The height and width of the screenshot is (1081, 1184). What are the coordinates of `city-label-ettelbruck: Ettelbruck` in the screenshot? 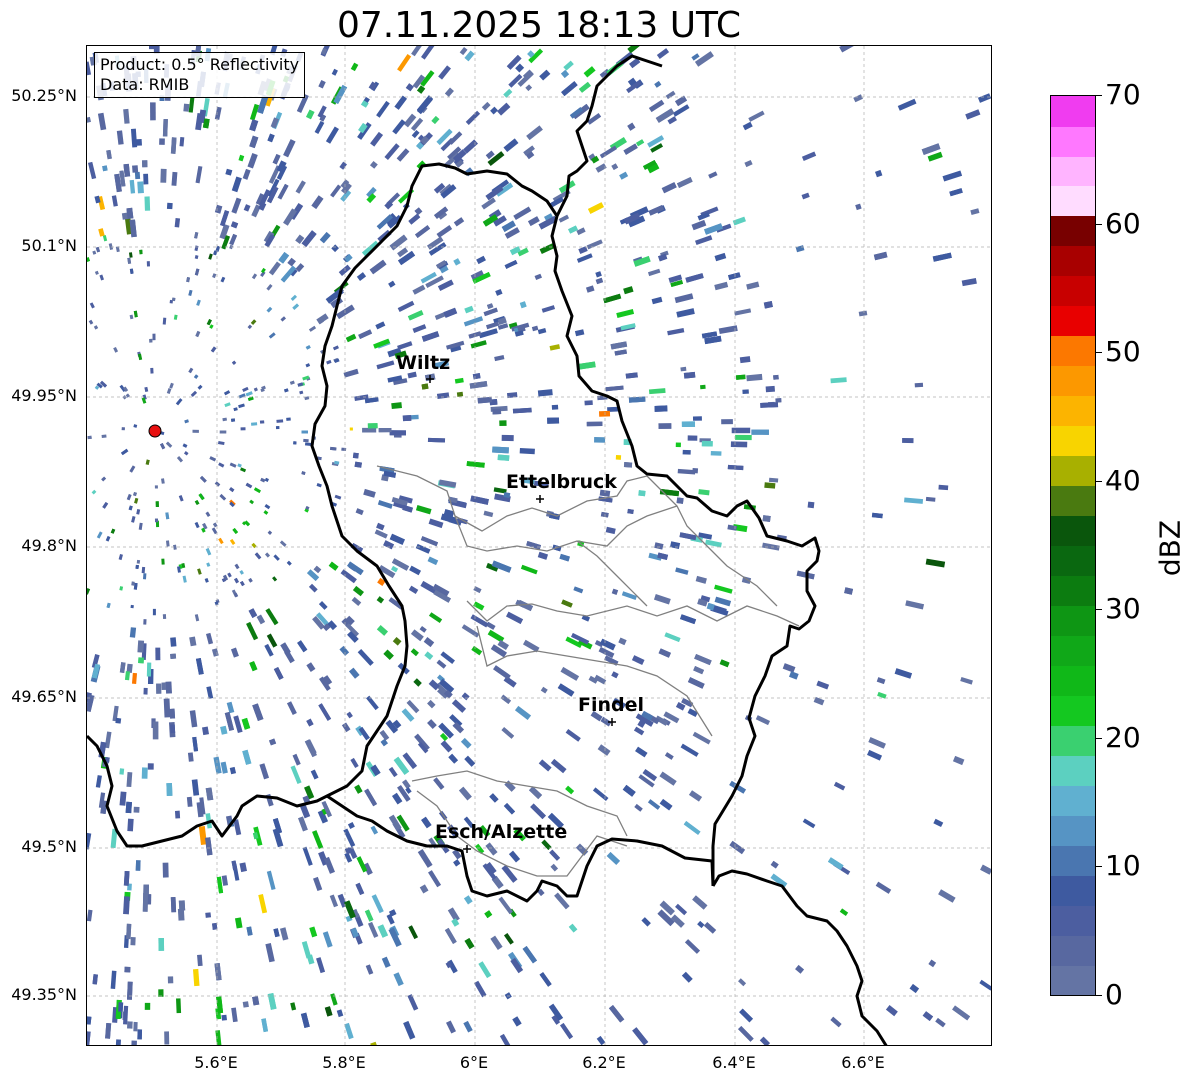 It's located at (561, 482).